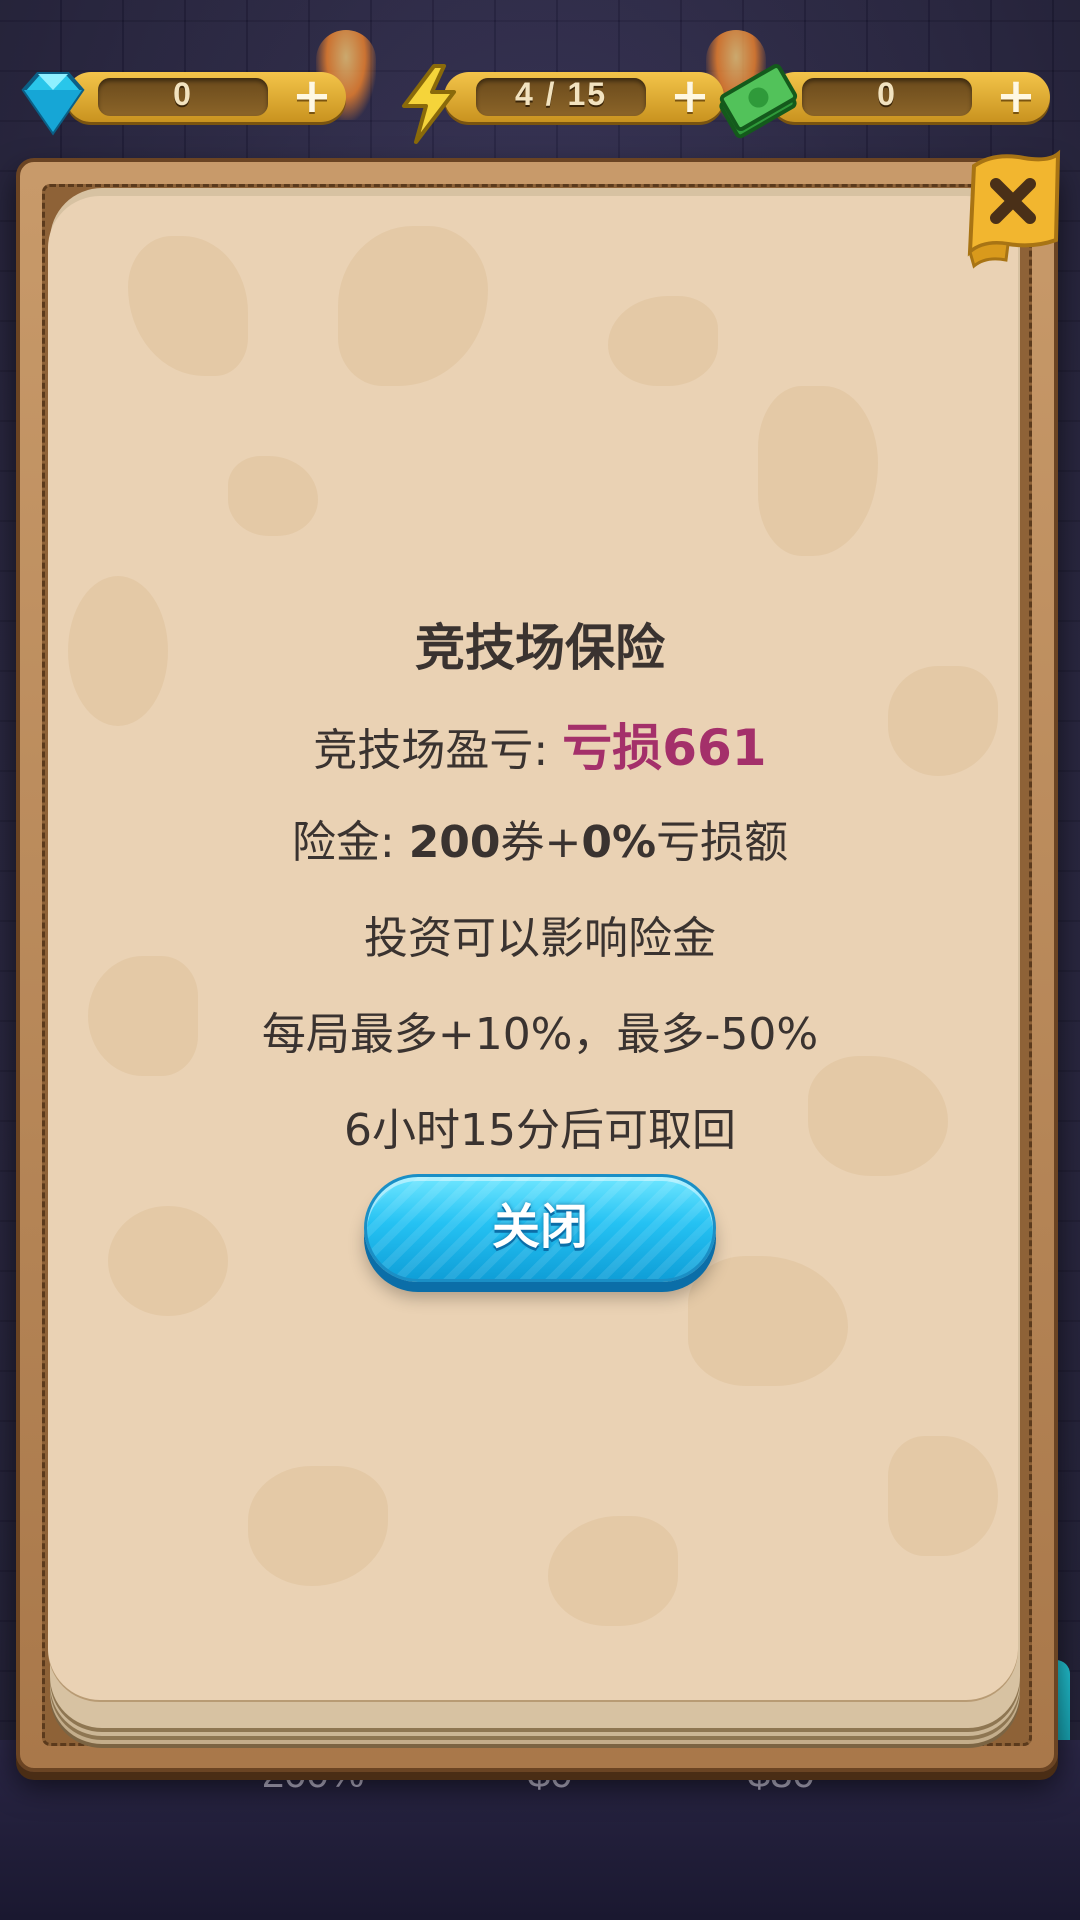  I want to click on hud-gems: 0 +, so click(180, 98).